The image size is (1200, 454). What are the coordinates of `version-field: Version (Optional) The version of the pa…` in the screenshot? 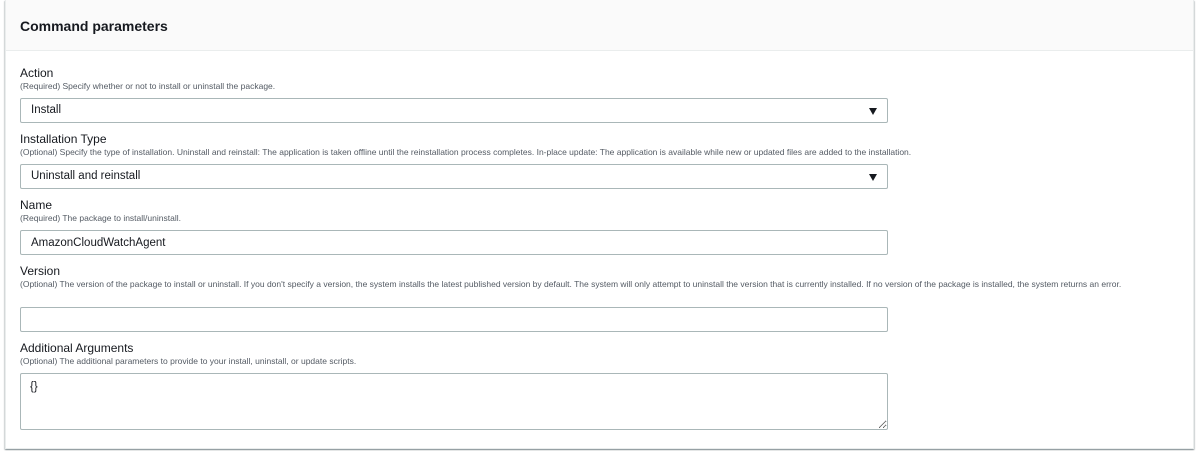 It's located at (600, 298).